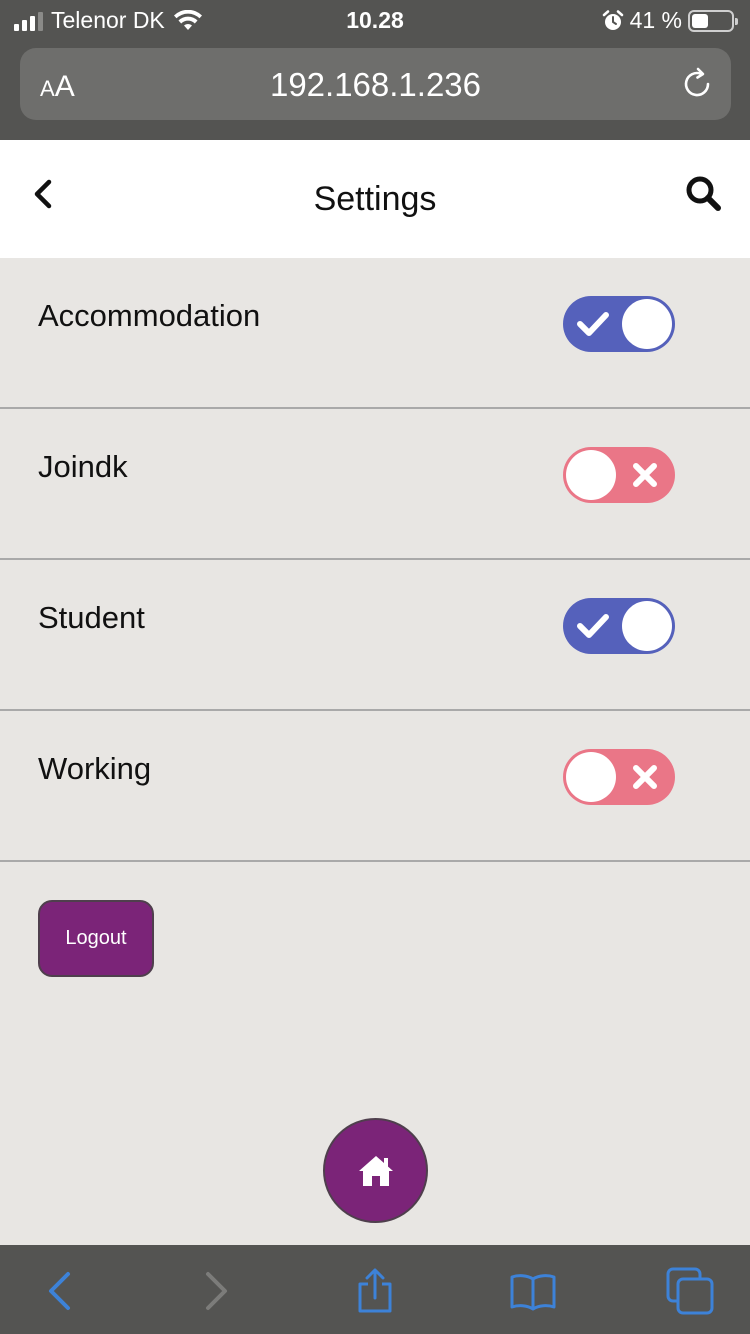 This screenshot has width=750, height=1334. What do you see at coordinates (95, 768) in the screenshot?
I see `setting-label: Working` at bounding box center [95, 768].